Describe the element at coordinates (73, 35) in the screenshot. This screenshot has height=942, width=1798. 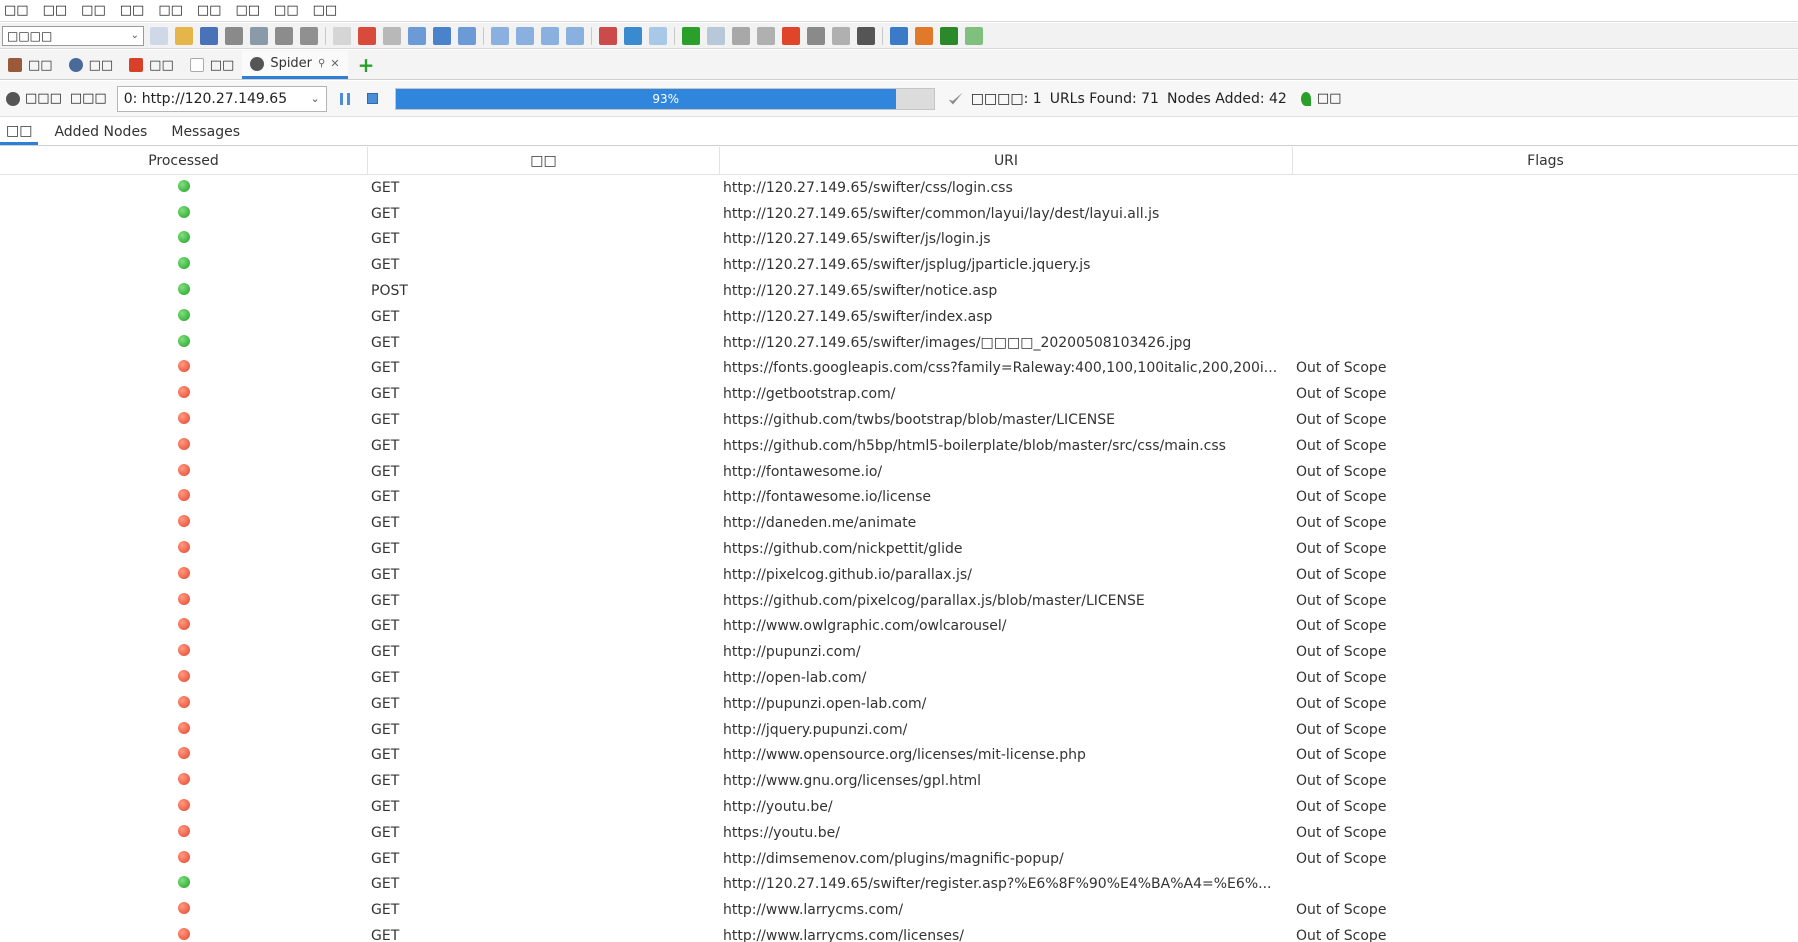
I see `mode-select: □□□□ ⌄` at that location.